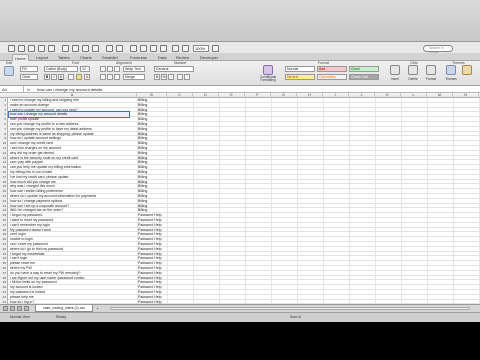 The width and height of the screenshot is (480, 360). Describe the element at coordinates (61, 77) in the screenshot. I see `underline-button: U` at that location.